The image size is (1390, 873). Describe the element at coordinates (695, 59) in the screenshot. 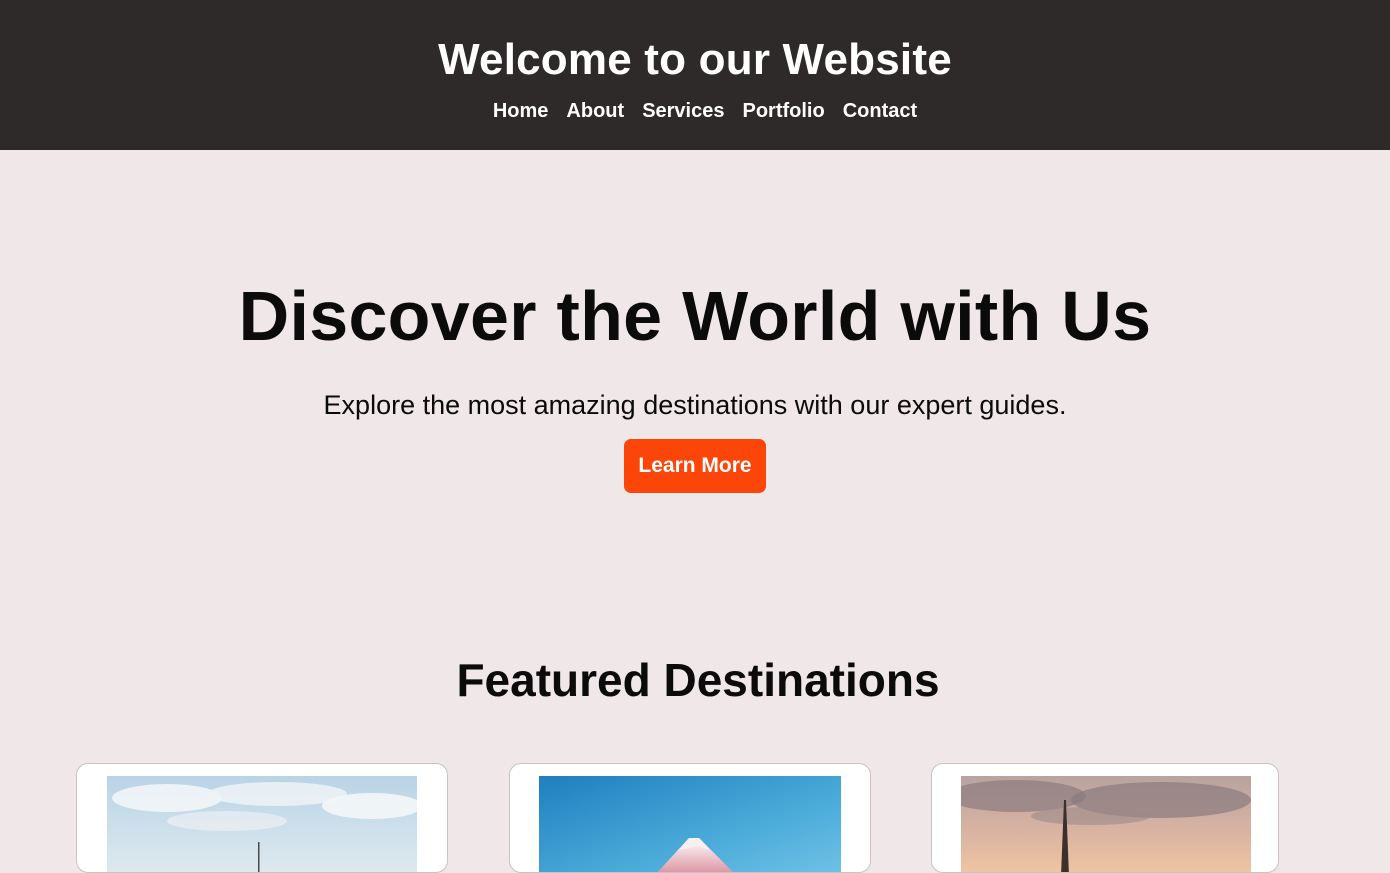

I see `site-title: Welcome to our Website` at that location.